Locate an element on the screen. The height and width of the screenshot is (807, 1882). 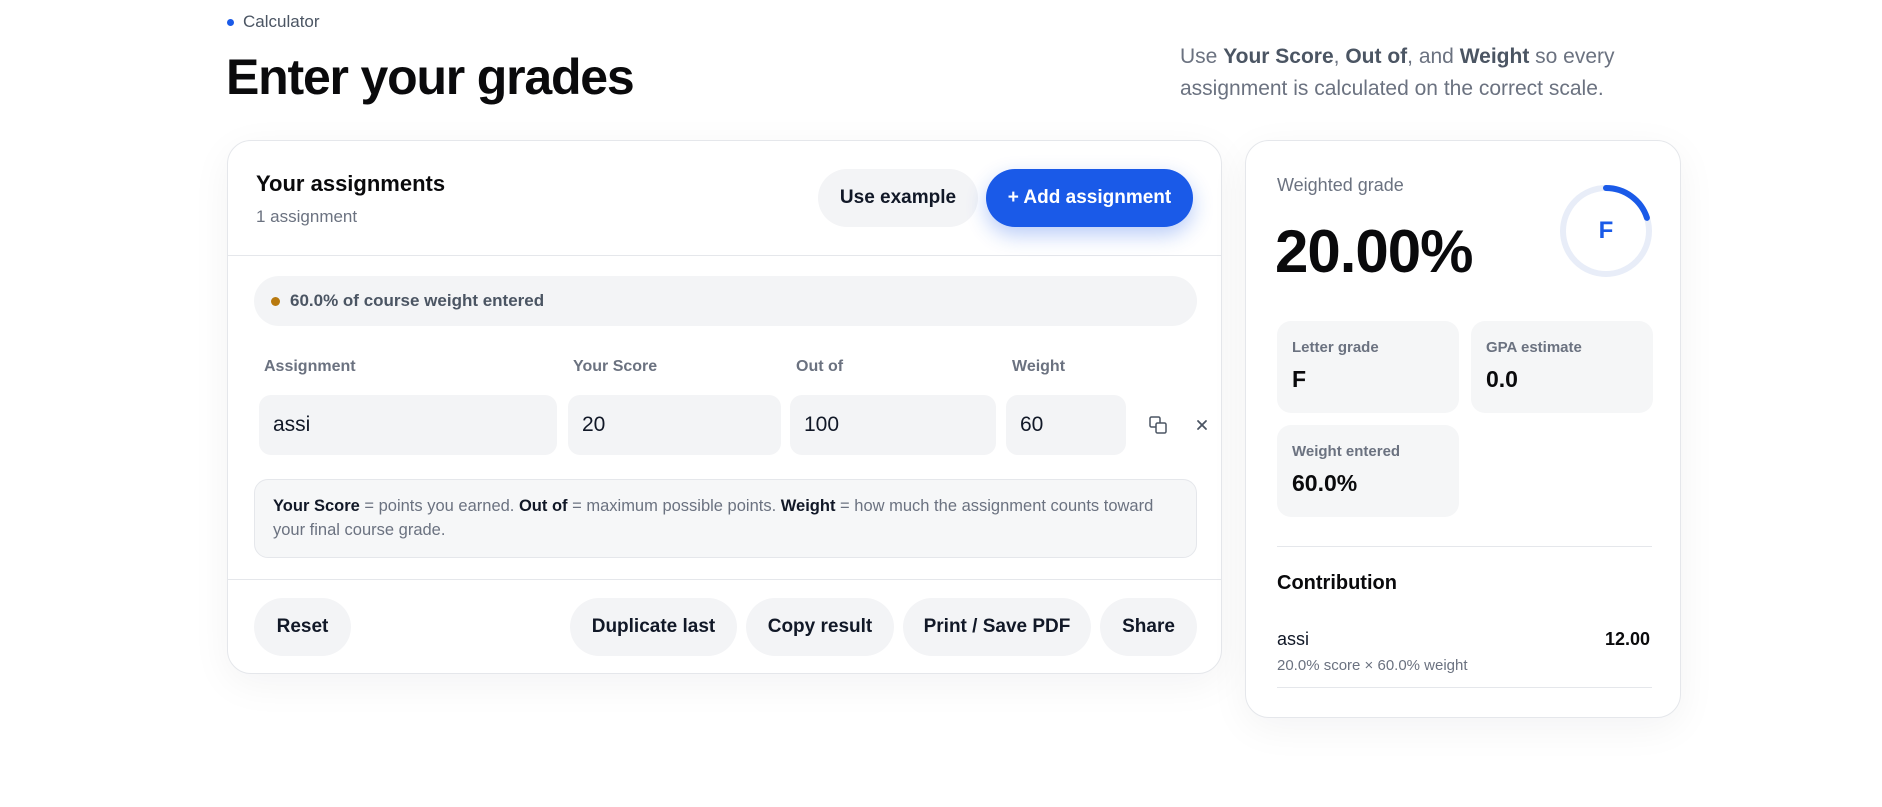
breadcrumb: Calculator is located at coordinates (273, 22).